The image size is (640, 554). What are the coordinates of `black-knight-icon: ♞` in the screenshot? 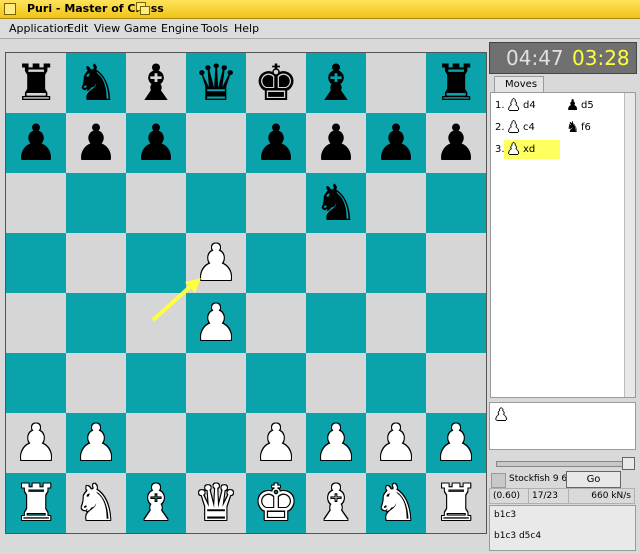 It's located at (336, 203).